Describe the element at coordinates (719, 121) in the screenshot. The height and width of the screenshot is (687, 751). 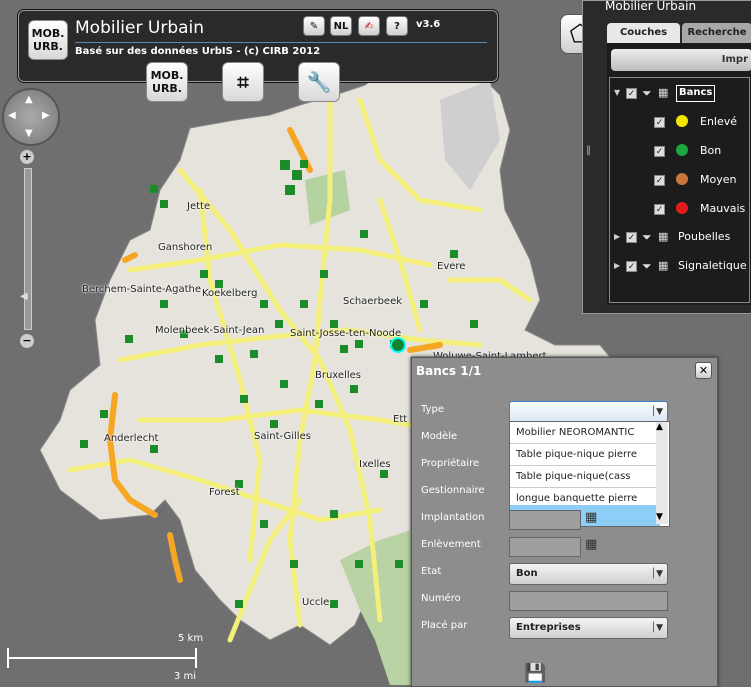
I see `legend-label: Enlevé` at that location.